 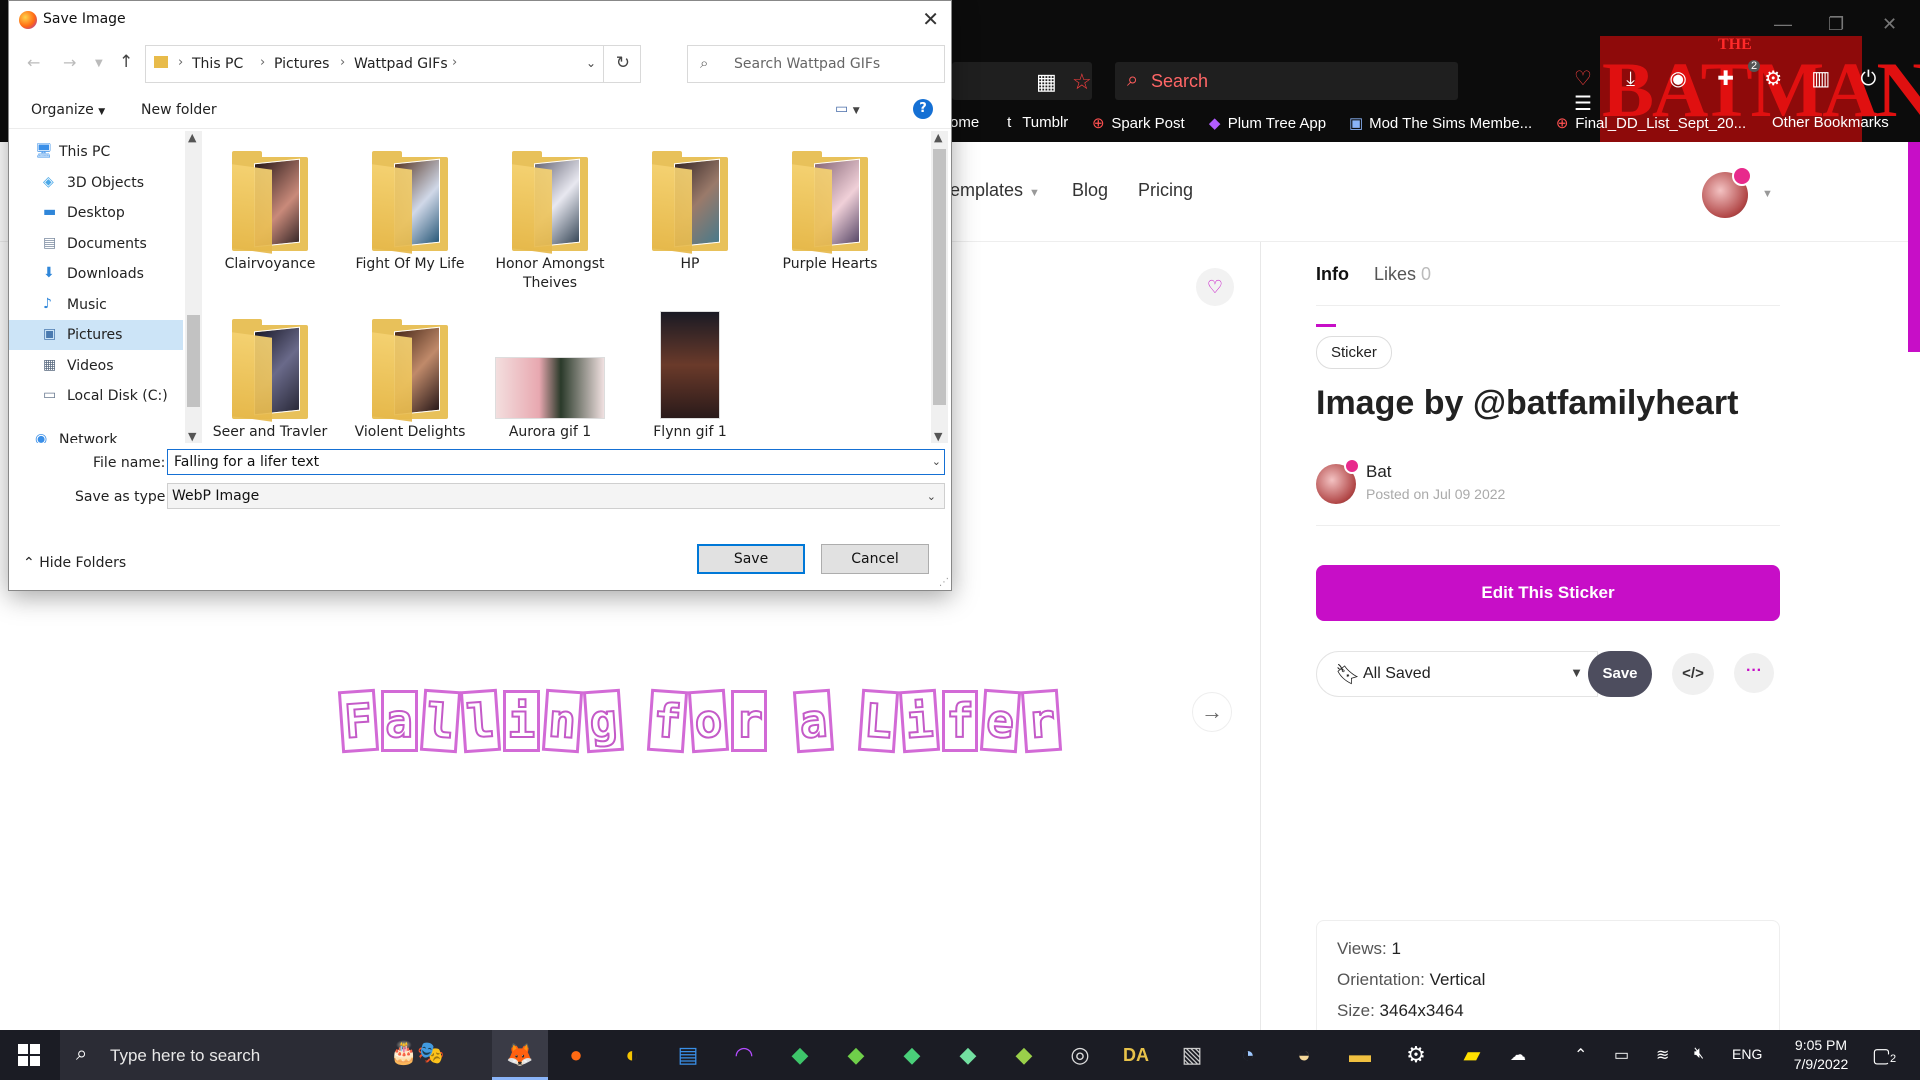 What do you see at coordinates (1402, 274) in the screenshot?
I see `tab-likes: Likes 0` at bounding box center [1402, 274].